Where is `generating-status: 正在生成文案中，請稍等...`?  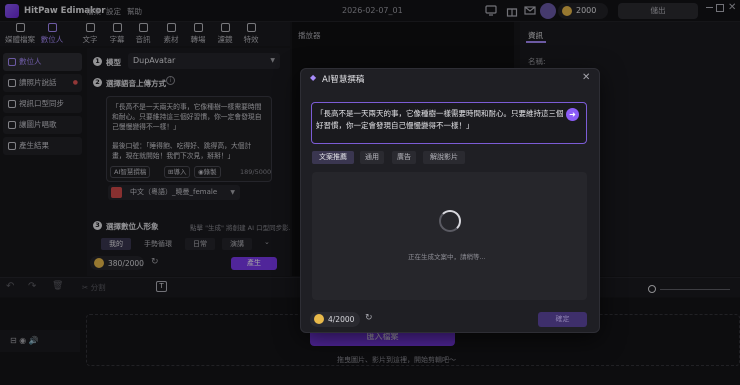
generating-status: 正在生成文案中，請稍等... is located at coordinates (447, 257).